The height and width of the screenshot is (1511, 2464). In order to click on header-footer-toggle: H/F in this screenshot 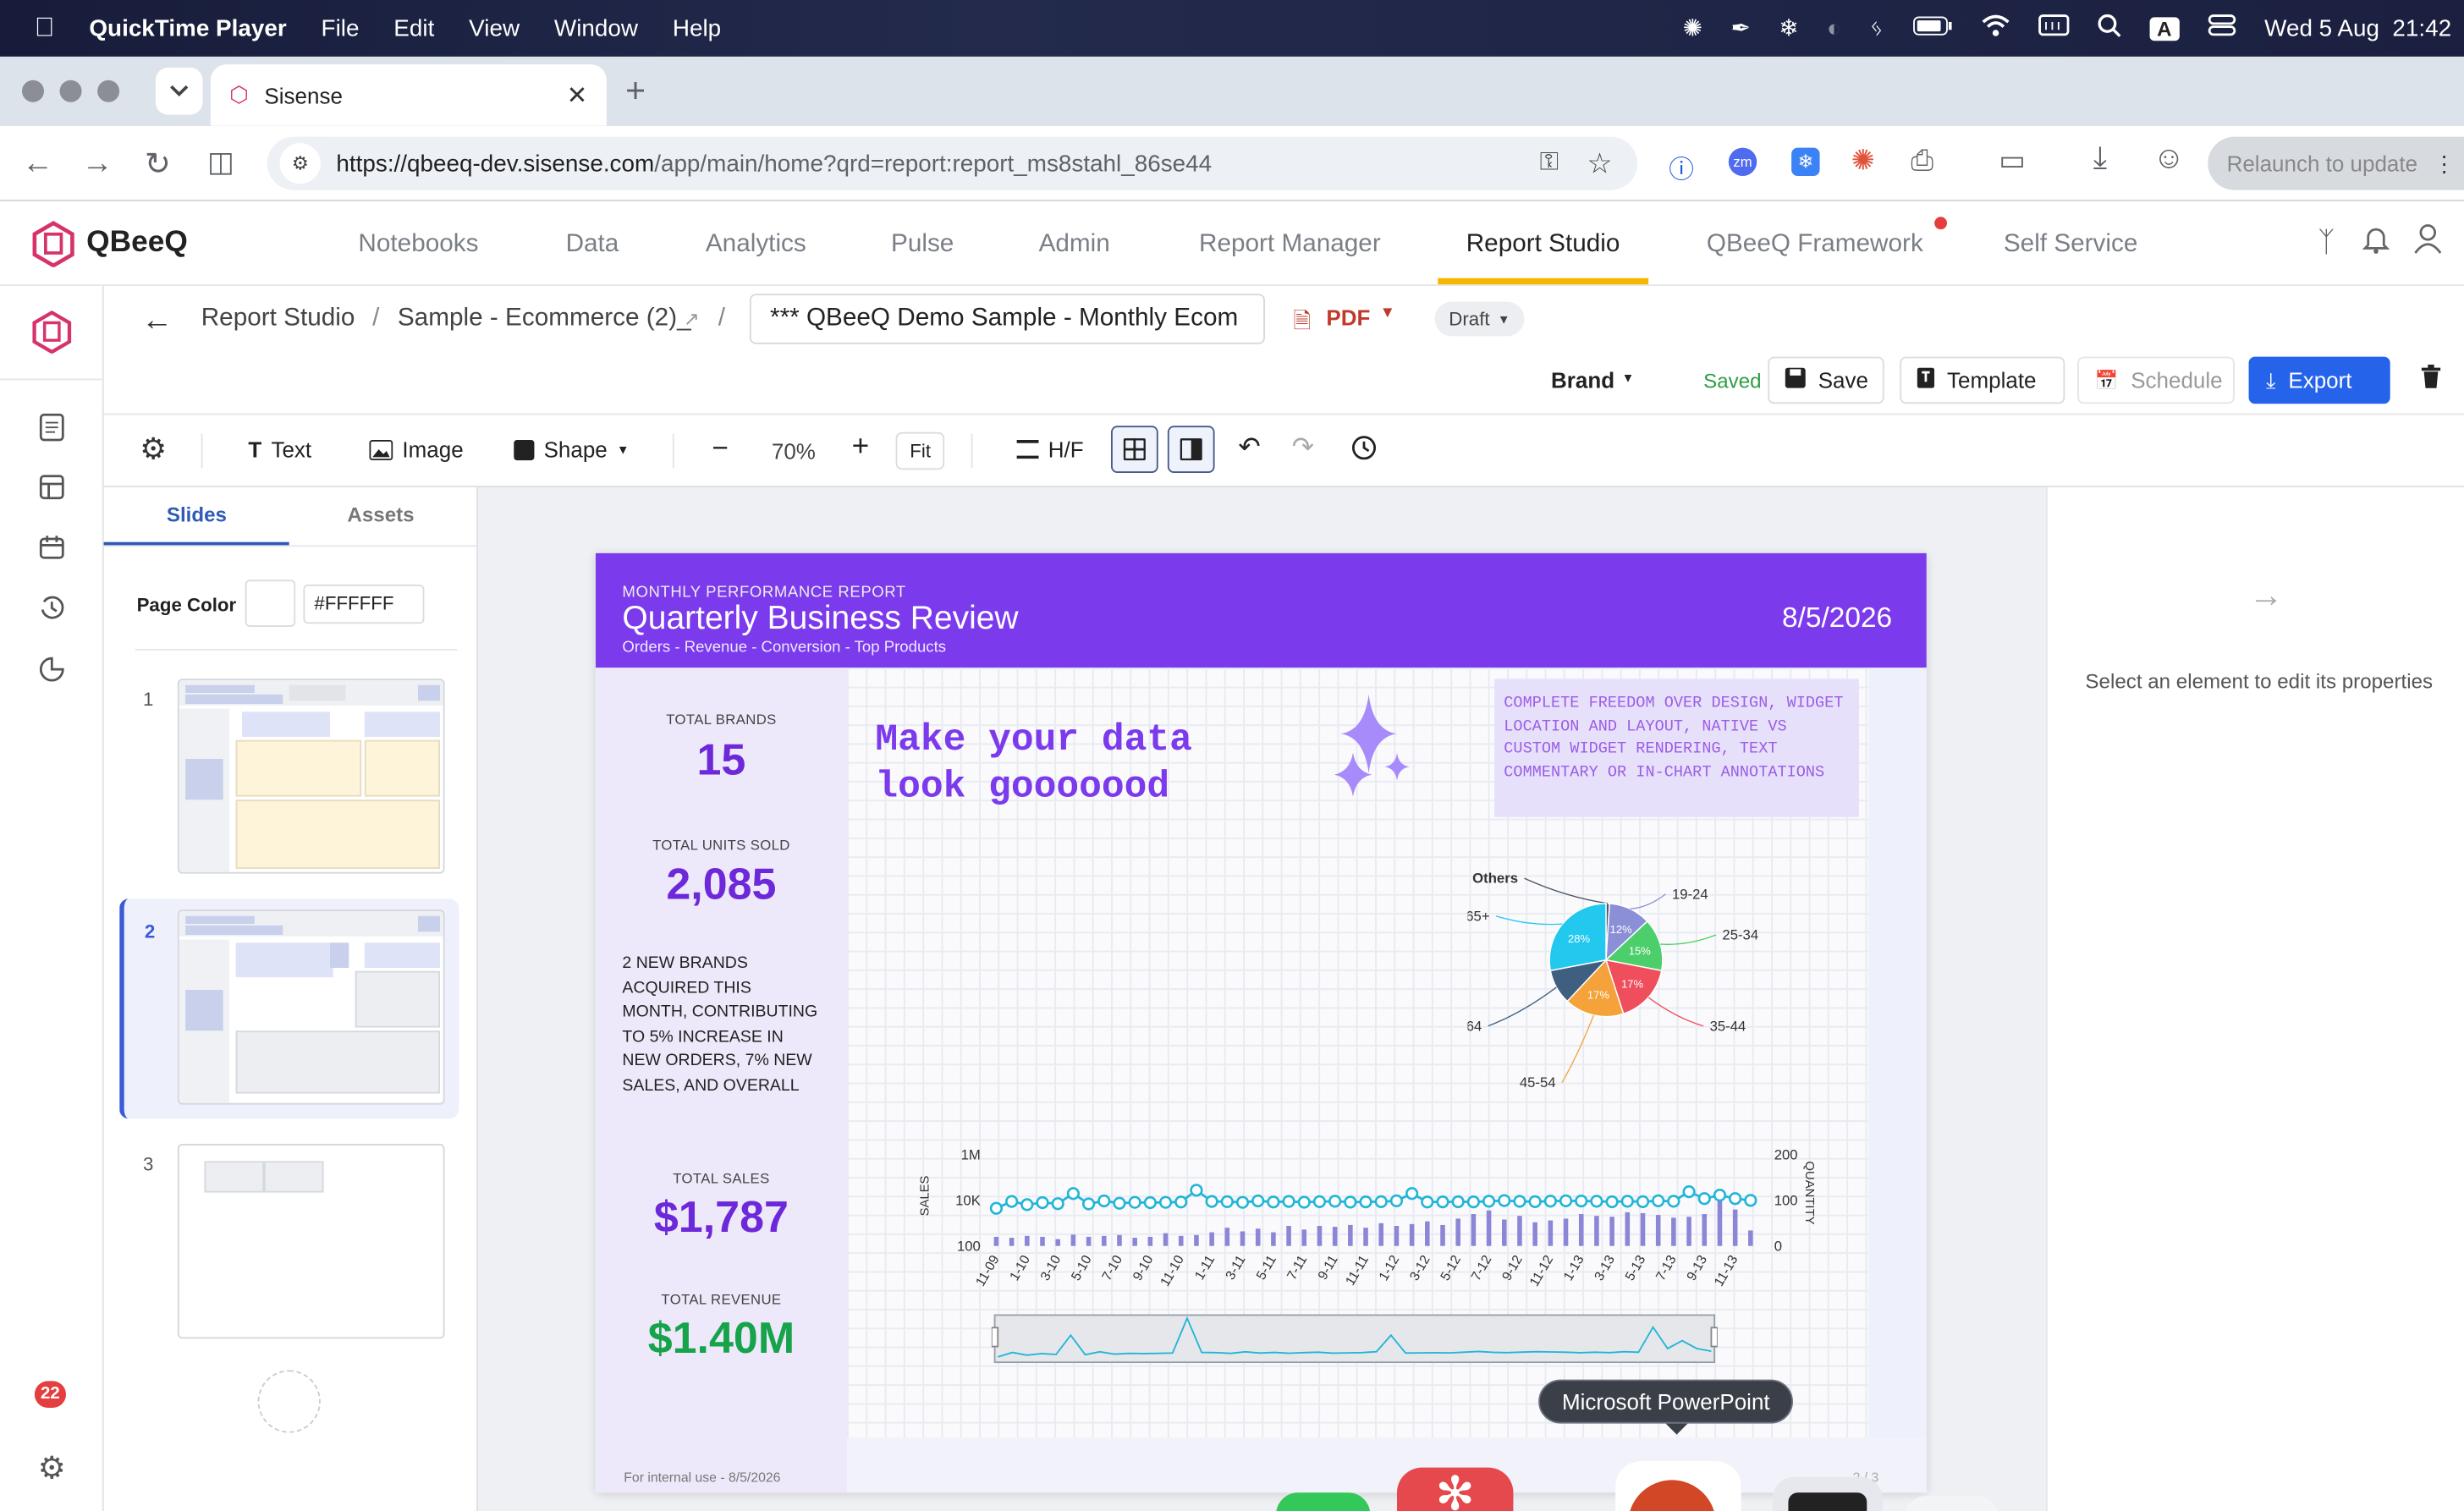, I will do `click(1050, 449)`.